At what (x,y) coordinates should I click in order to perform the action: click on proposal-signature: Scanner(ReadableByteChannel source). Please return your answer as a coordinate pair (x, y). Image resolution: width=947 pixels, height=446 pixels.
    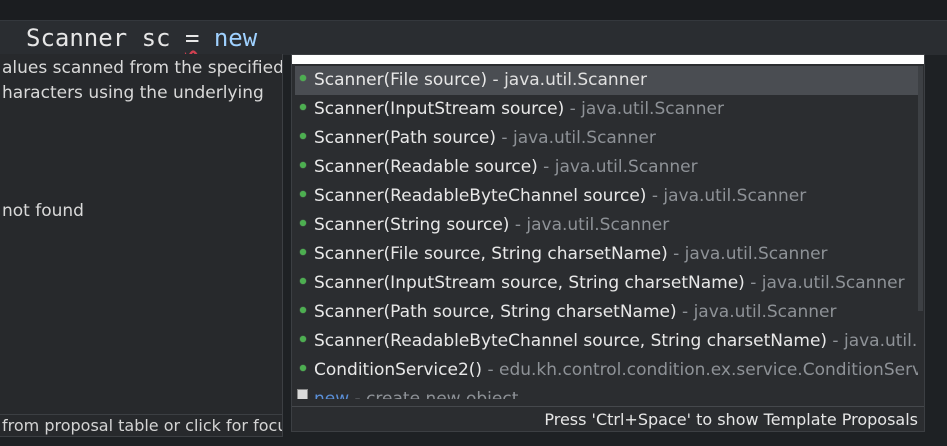
    Looking at the image, I should click on (480, 196).